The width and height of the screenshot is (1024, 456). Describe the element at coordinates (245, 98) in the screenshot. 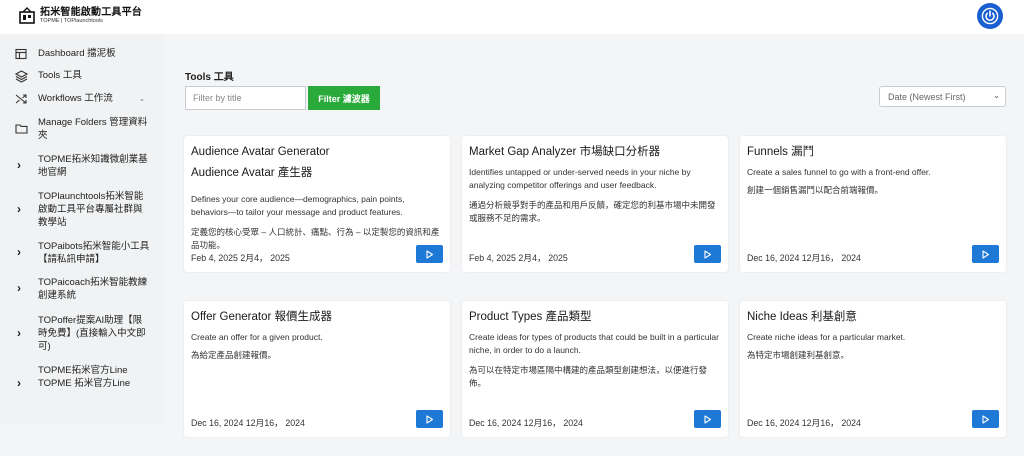

I see `filter-input` at that location.